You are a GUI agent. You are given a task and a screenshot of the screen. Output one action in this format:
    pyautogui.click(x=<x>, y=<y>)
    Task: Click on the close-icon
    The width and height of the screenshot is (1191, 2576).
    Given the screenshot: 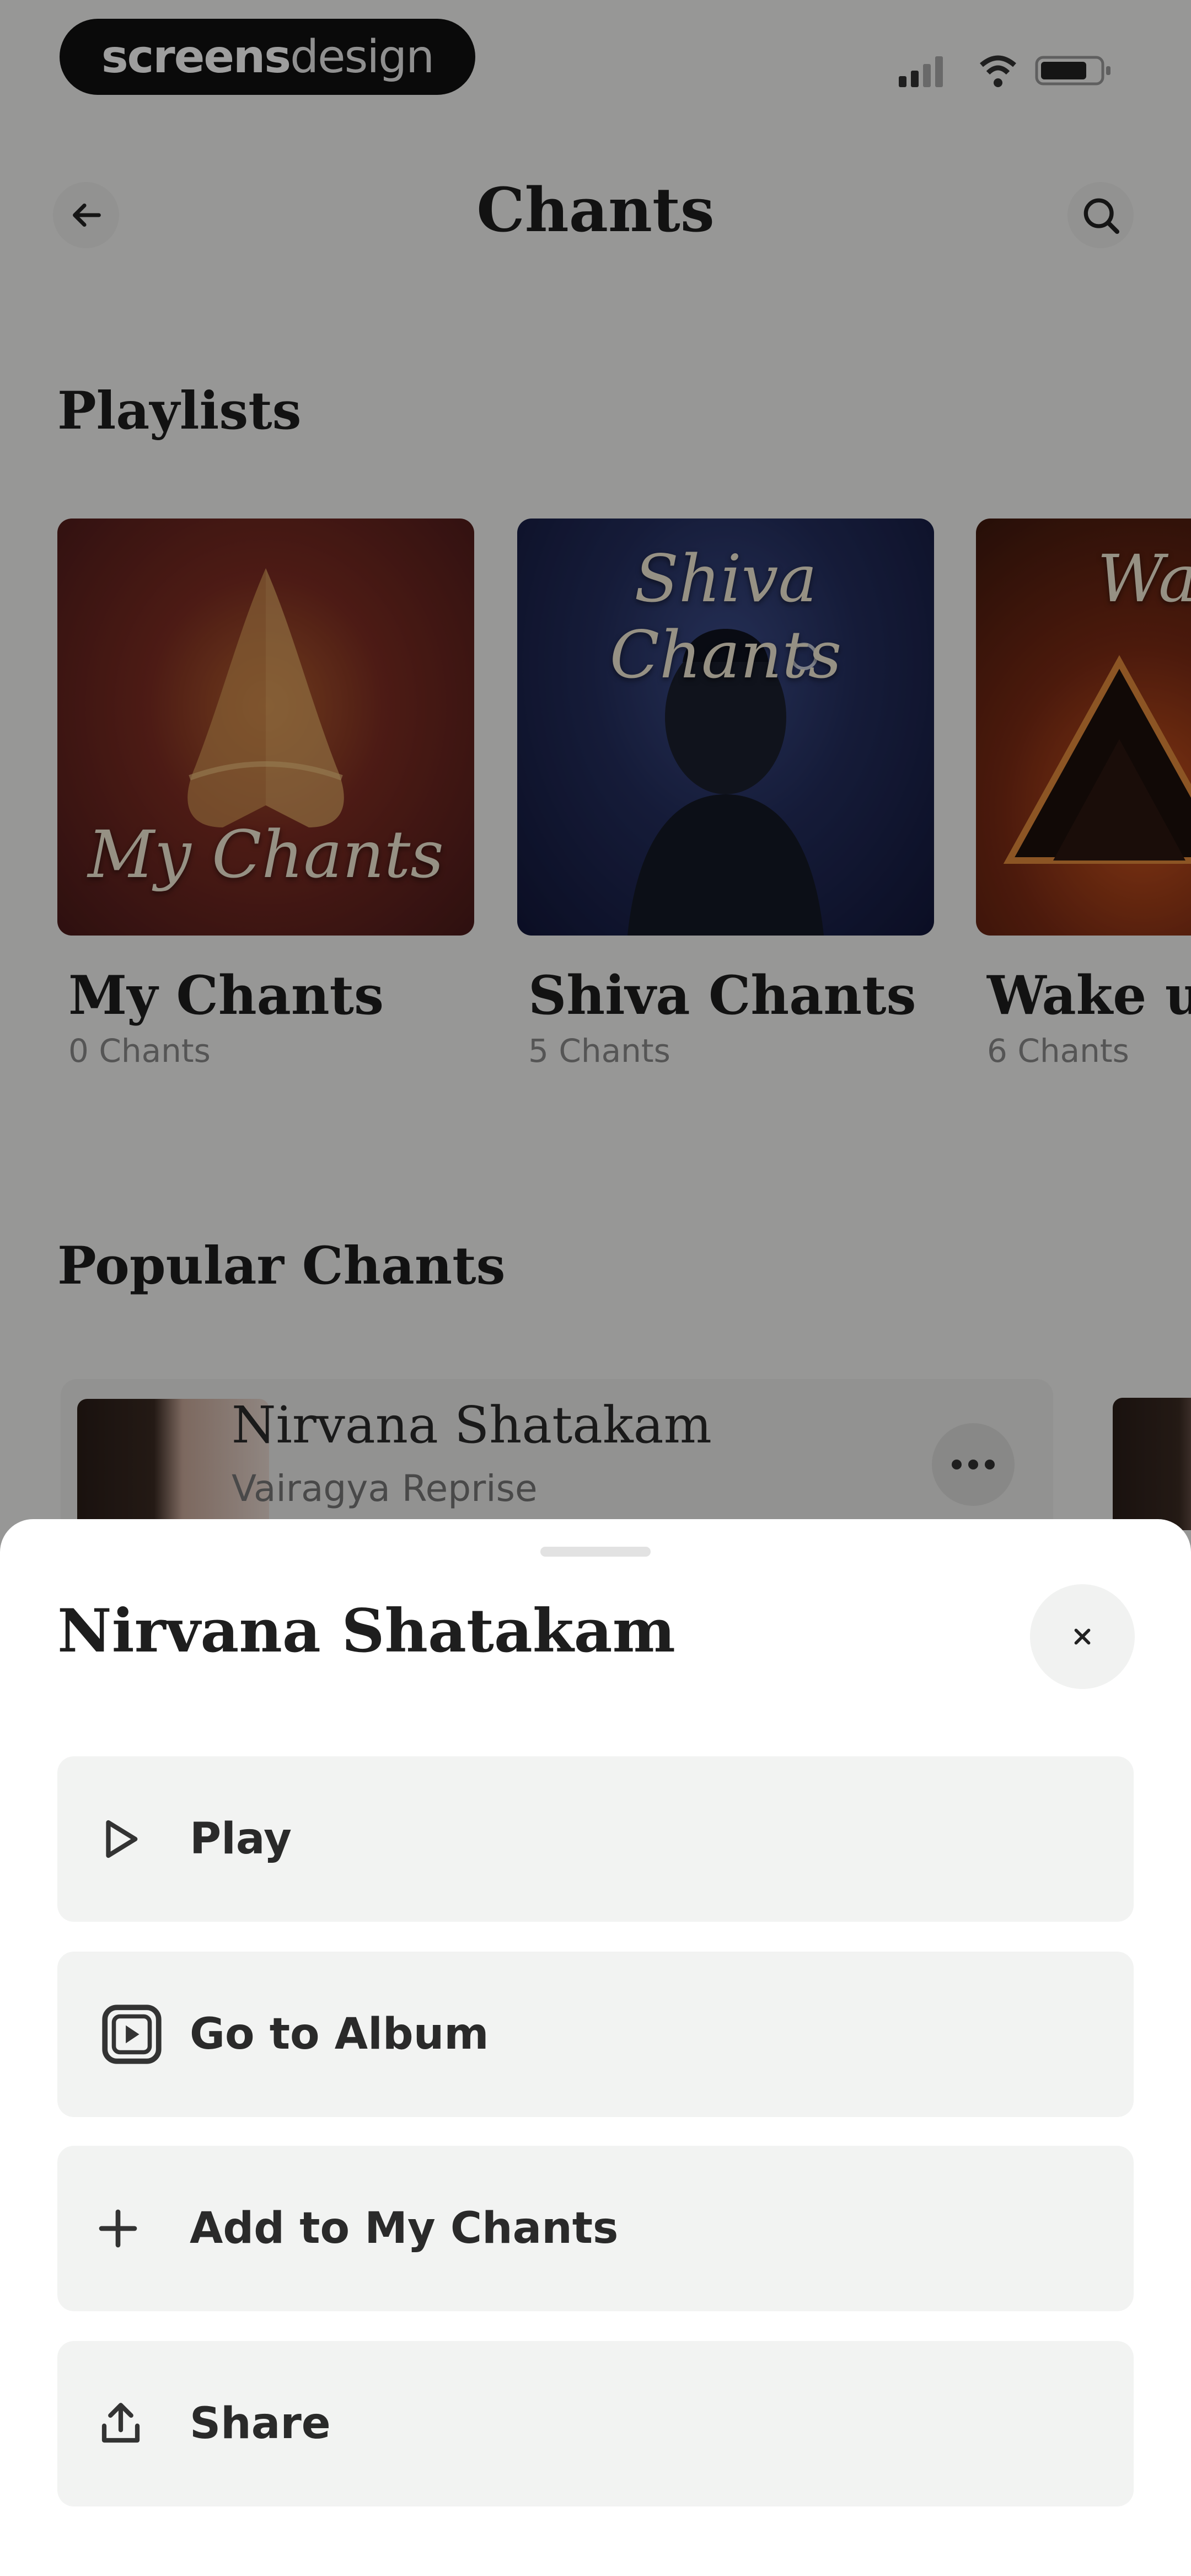 What is the action you would take?
    pyautogui.click(x=1082, y=1636)
    